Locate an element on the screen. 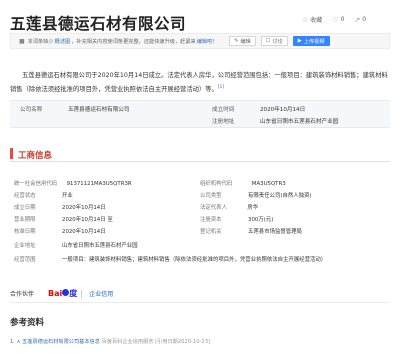 This screenshot has height=362, width=400. infobox-value: 2020年10月14日 is located at coordinates (282, 110).